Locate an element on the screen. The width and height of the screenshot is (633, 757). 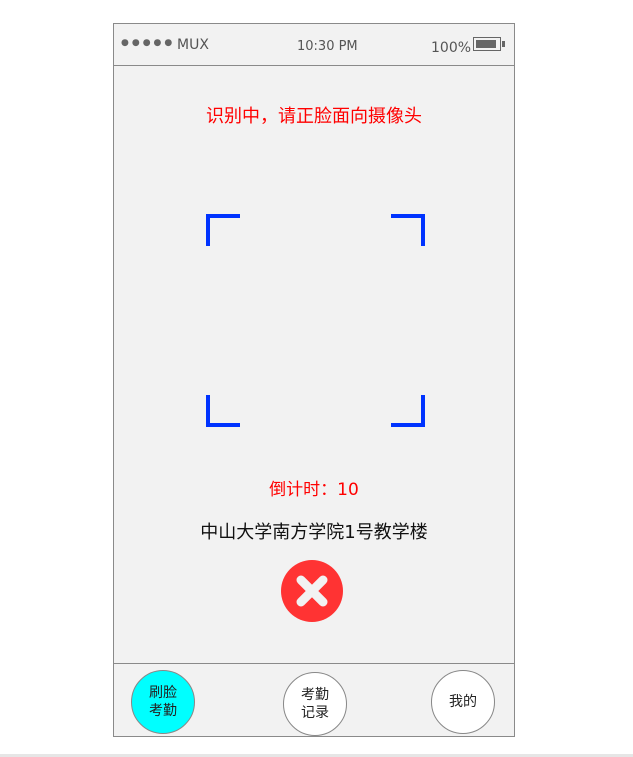
tab-label: 我的 is located at coordinates (463, 702).